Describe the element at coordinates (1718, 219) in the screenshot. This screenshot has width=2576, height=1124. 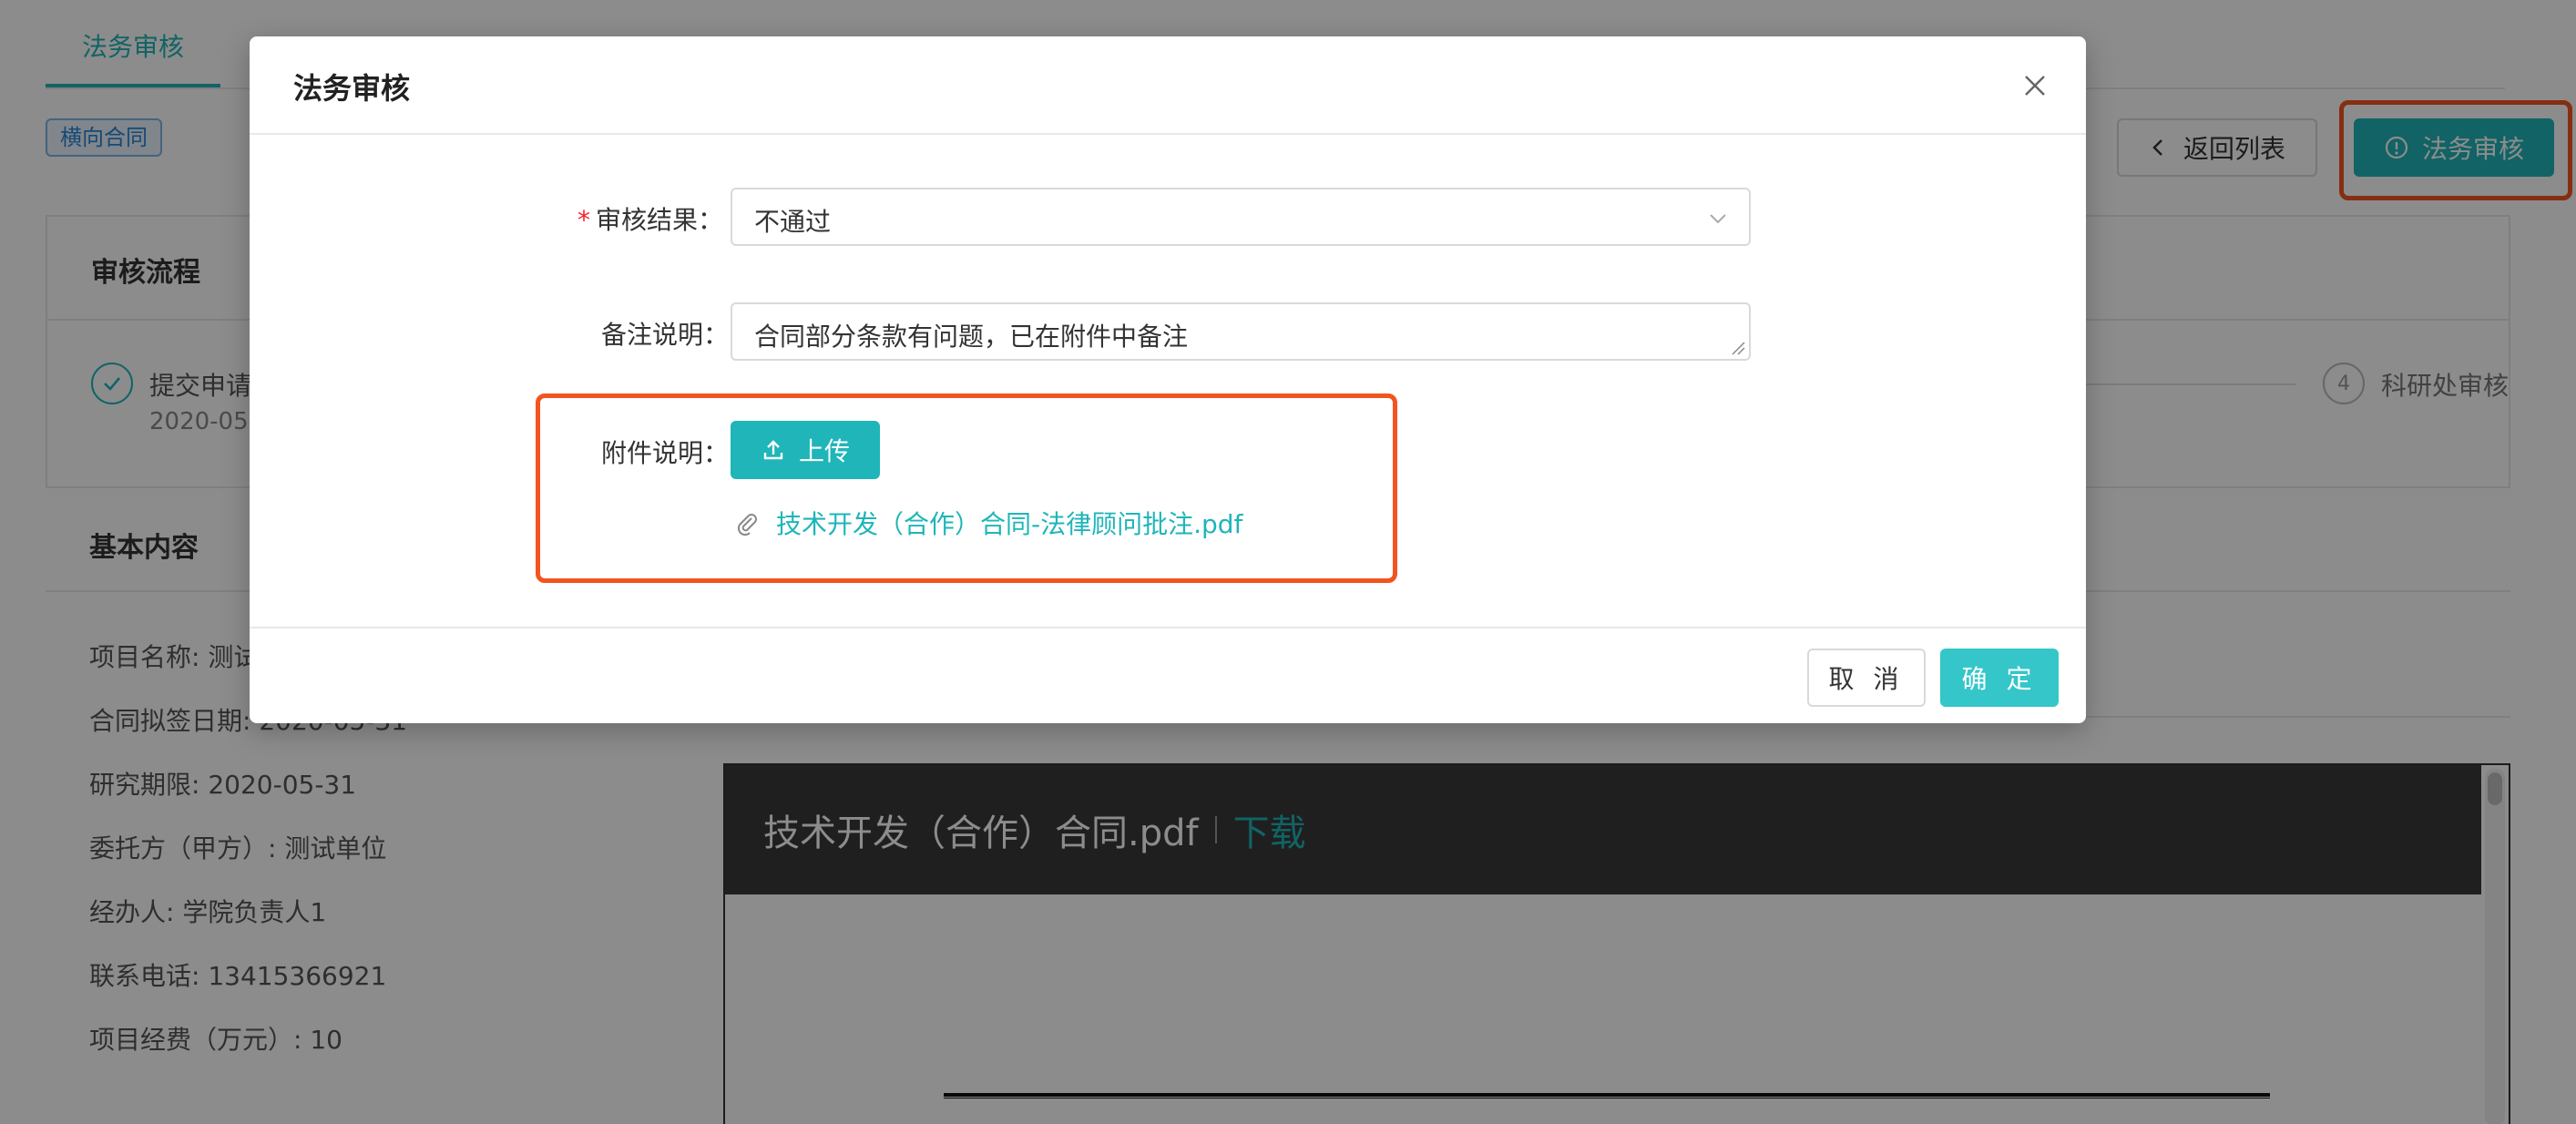
I see `chevron-down-icon` at that location.